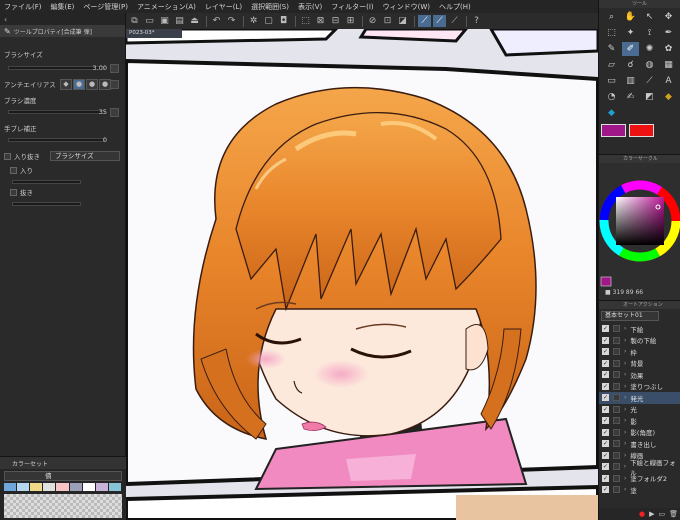  Describe the element at coordinates (46, 204) in the screenshot. I see `taper-out-slider` at that location.